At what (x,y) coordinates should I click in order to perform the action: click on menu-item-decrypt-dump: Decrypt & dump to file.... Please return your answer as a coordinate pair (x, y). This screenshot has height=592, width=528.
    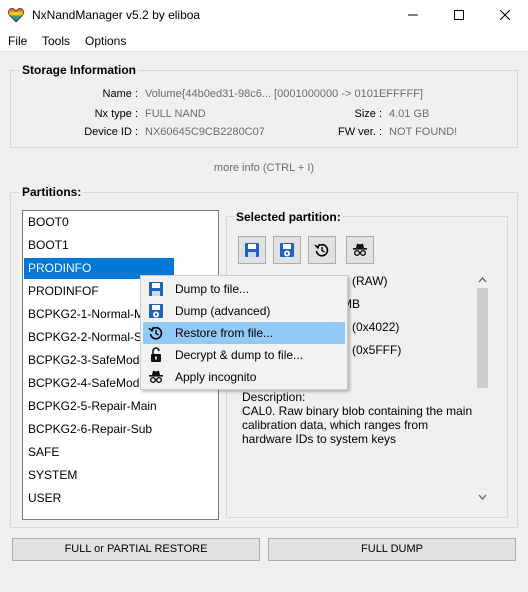
    Looking at the image, I should click on (244, 355).